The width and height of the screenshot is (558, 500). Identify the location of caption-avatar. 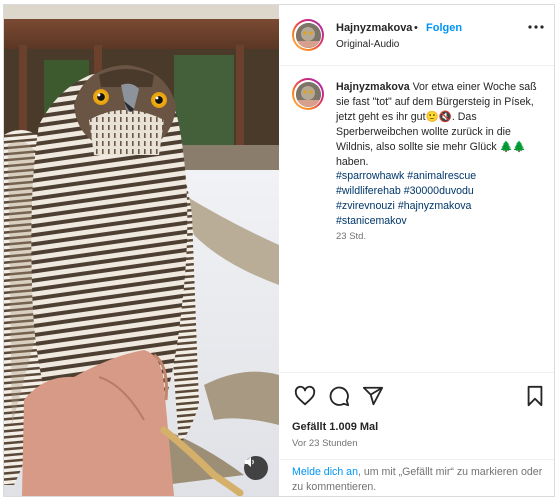
(308, 94).